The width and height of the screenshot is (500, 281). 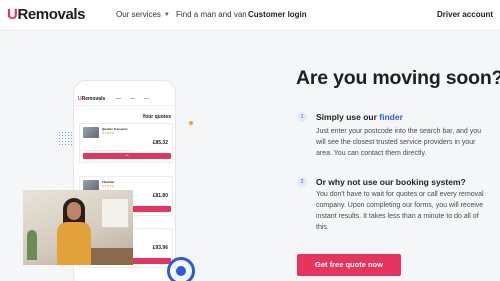 What do you see at coordinates (277, 15) in the screenshot?
I see `nav-customer-login: Customer login` at bounding box center [277, 15].